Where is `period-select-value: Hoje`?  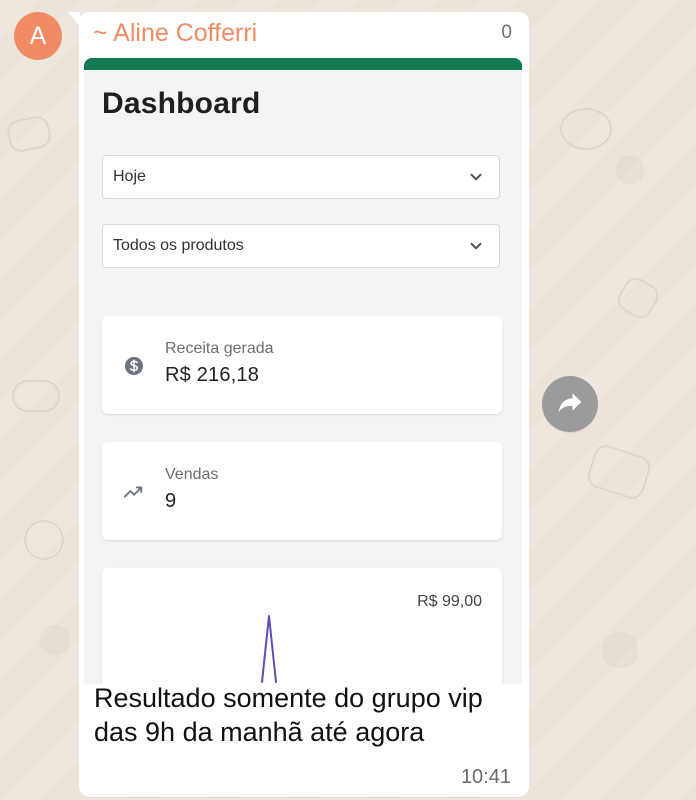 period-select-value: Hoje is located at coordinates (129, 176).